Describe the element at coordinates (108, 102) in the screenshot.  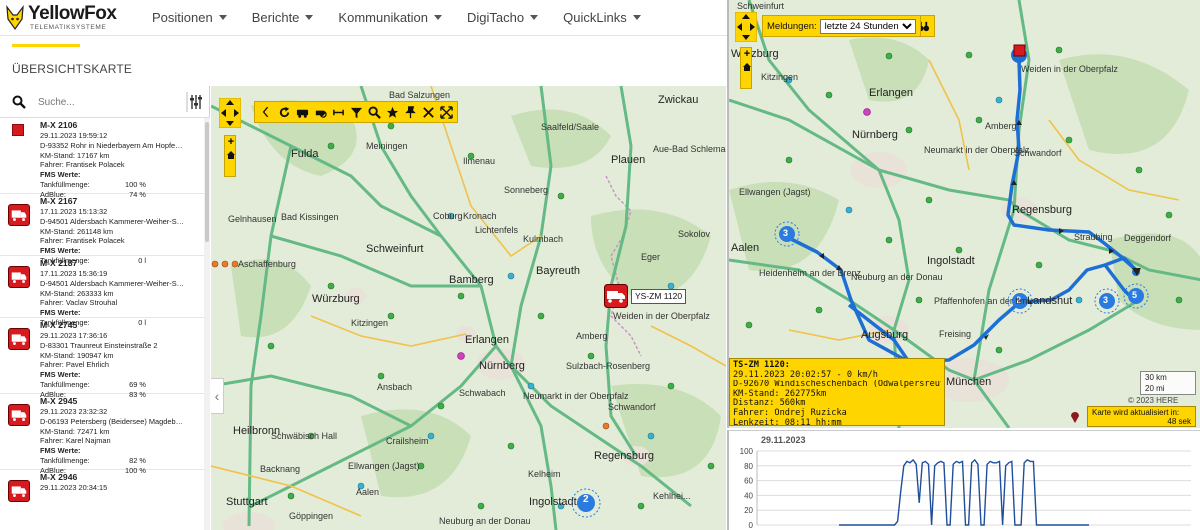
I see `search-input` at that location.